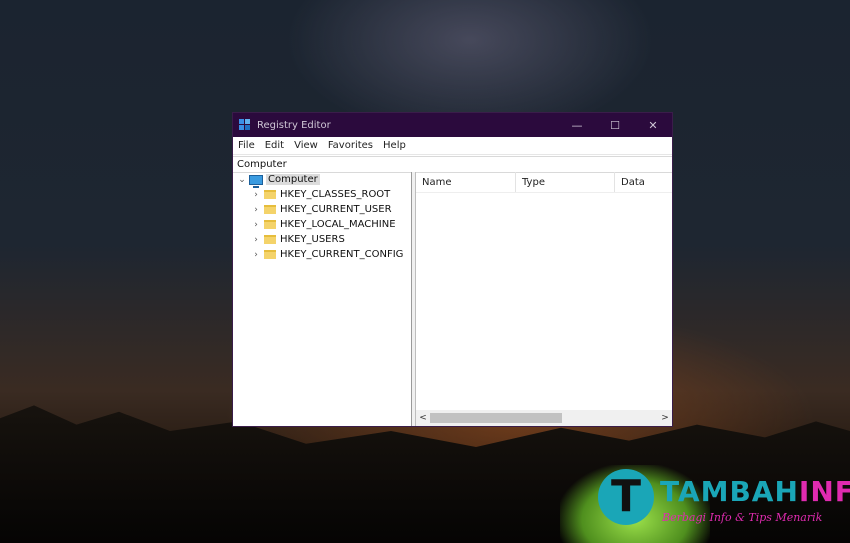 This screenshot has height=543, width=850. What do you see at coordinates (294, 125) in the screenshot?
I see `window-title: Registry Editor` at bounding box center [294, 125].